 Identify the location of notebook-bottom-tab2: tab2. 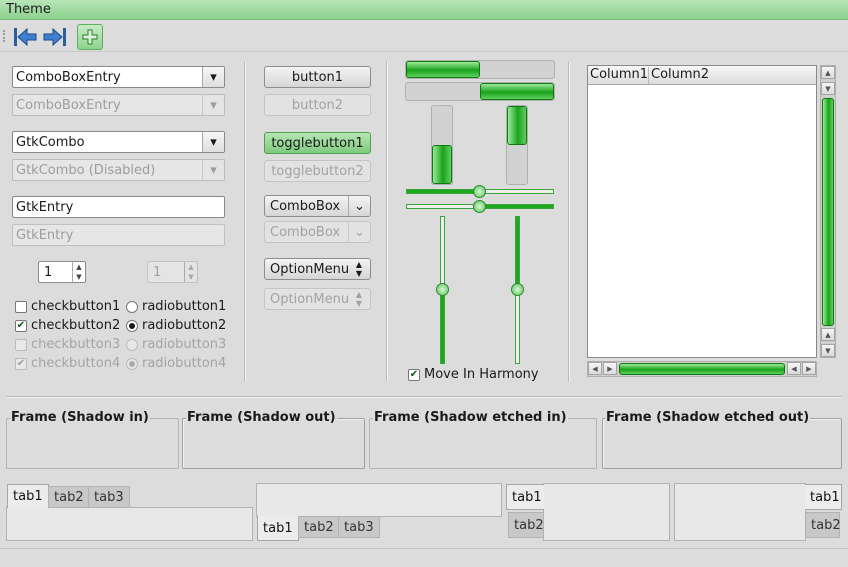
(319, 527).